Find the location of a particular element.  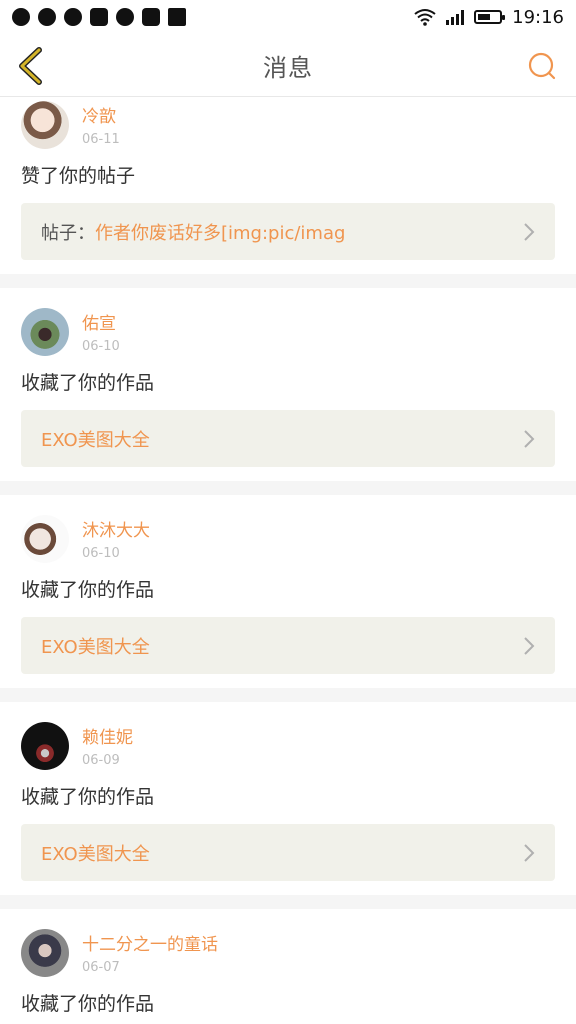

chevron-left-icon is located at coordinates (30, 66).